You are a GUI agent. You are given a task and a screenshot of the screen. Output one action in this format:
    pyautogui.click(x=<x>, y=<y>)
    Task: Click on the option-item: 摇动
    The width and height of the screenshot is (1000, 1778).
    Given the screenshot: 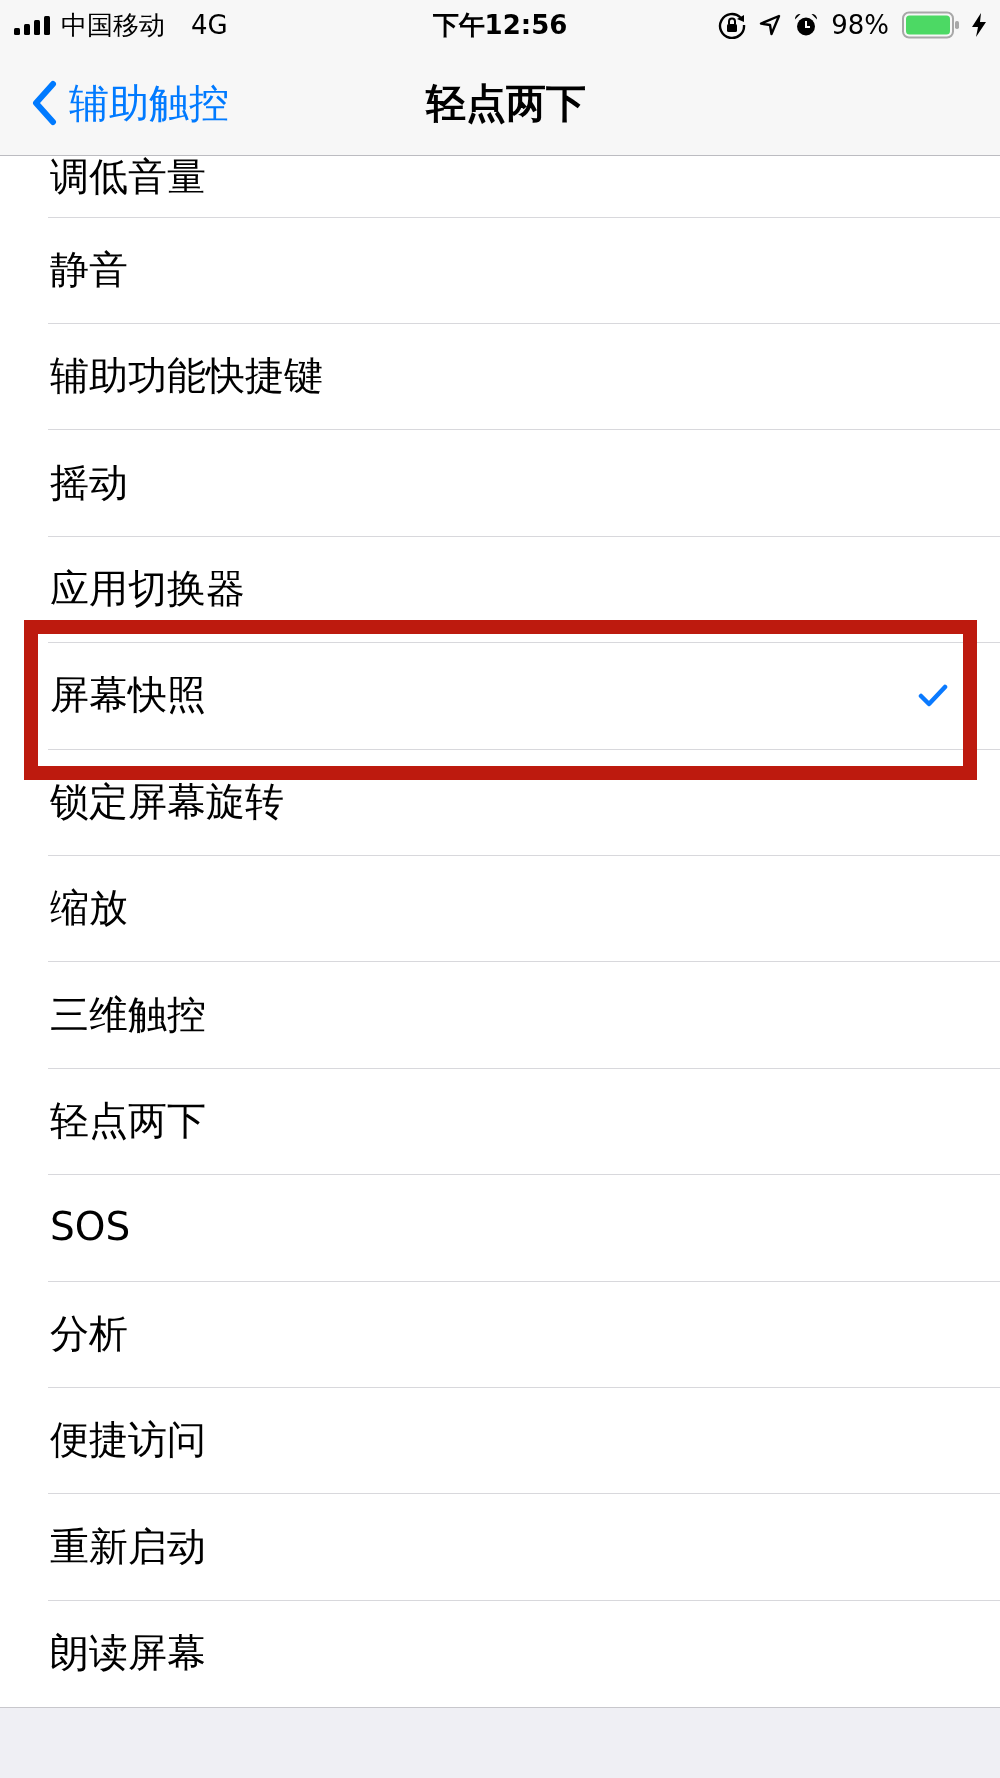 What is the action you would take?
    pyautogui.click(x=524, y=483)
    